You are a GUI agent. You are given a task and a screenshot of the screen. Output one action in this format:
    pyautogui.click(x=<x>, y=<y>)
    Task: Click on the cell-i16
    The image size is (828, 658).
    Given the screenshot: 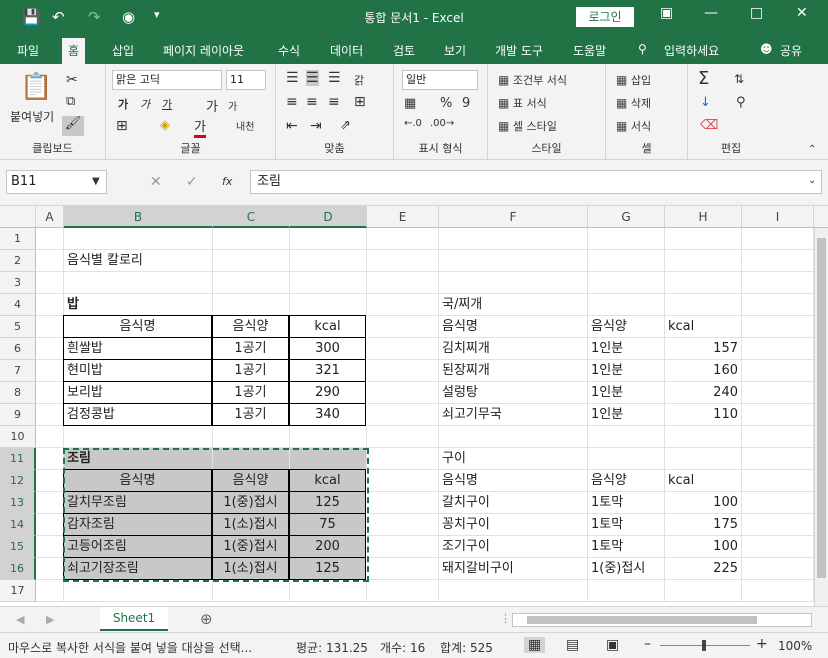 What is the action you would take?
    pyautogui.click(x=778, y=569)
    